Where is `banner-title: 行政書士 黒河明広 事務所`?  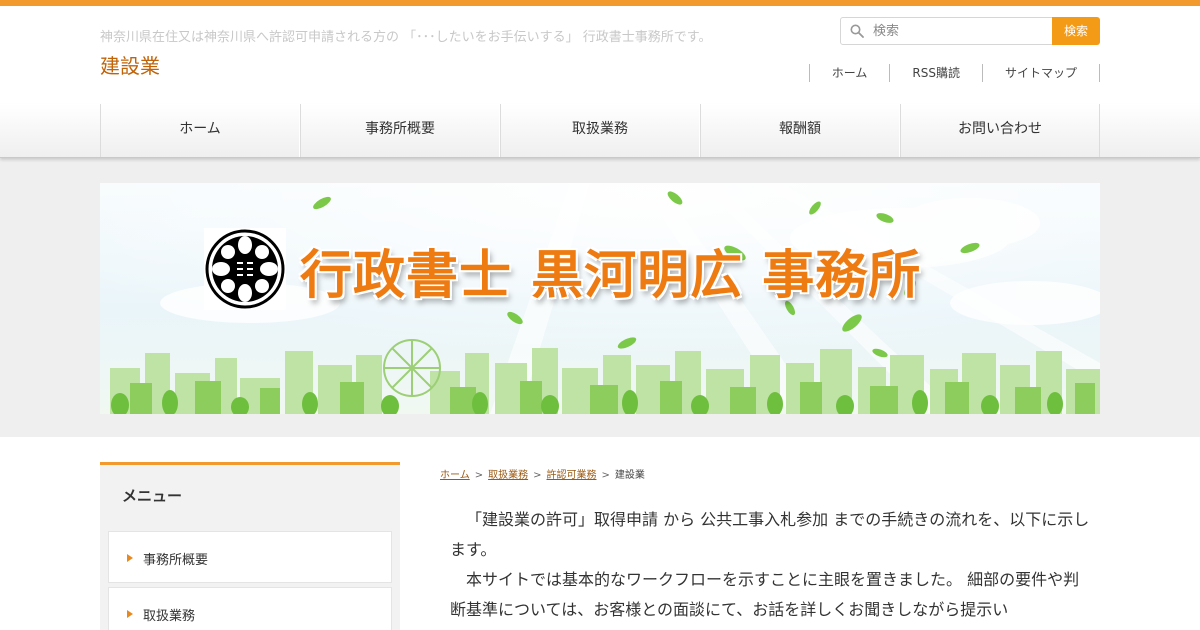 banner-title: 行政書士 黒河明広 事務所 is located at coordinates (611, 276).